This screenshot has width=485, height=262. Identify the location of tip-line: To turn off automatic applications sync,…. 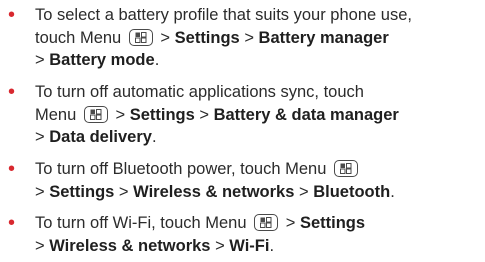
(260, 92).